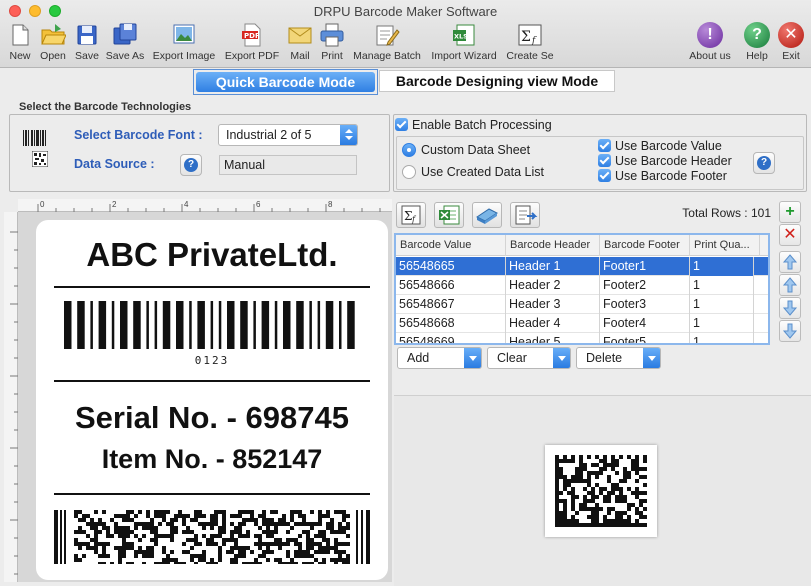 The height and width of the screenshot is (586, 811). I want to click on data-tool-button, so click(487, 215).